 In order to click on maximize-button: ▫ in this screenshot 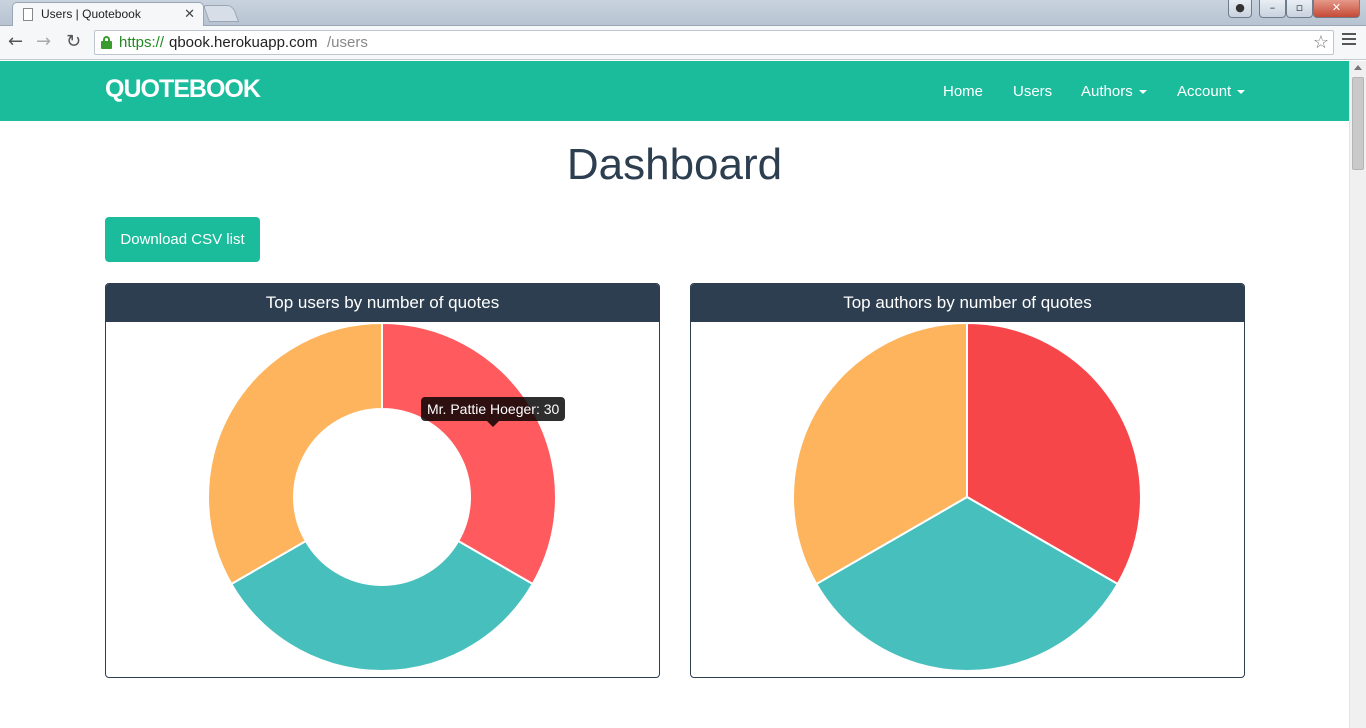, I will do `click(1299, 9)`.